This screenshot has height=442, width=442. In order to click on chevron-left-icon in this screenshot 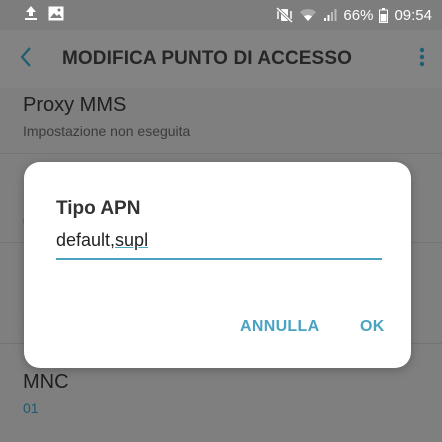, I will do `click(26, 59)`.